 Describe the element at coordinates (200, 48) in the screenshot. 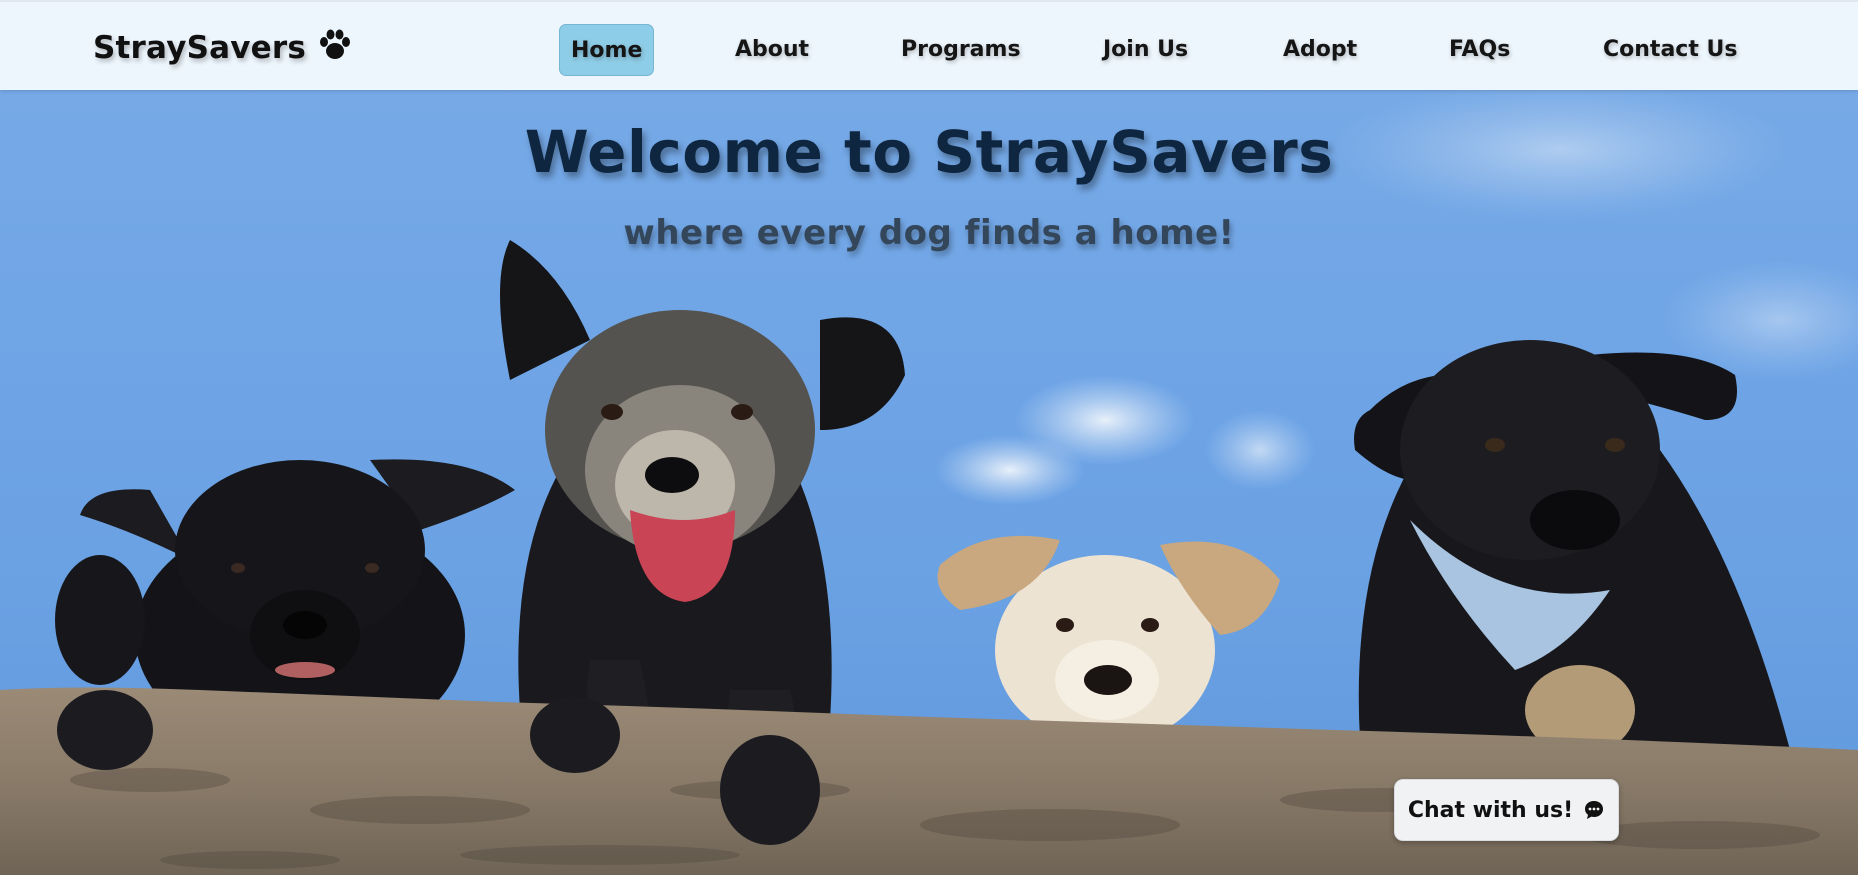

I see `brand-name: StraySavers` at that location.